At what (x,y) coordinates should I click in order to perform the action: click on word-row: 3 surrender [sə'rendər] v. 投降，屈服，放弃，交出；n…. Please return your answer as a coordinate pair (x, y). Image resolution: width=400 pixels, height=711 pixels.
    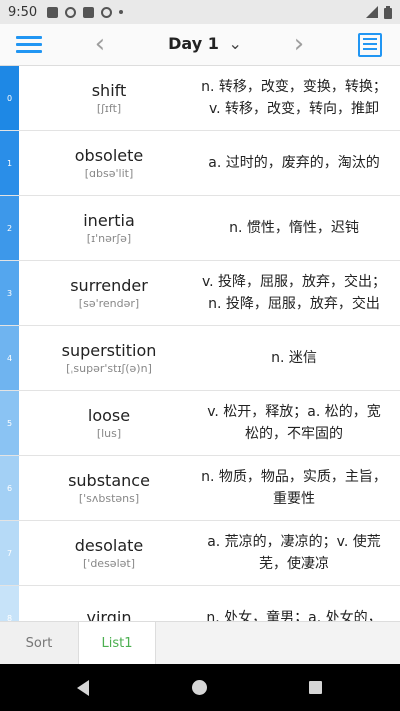
    Looking at the image, I should click on (200, 293).